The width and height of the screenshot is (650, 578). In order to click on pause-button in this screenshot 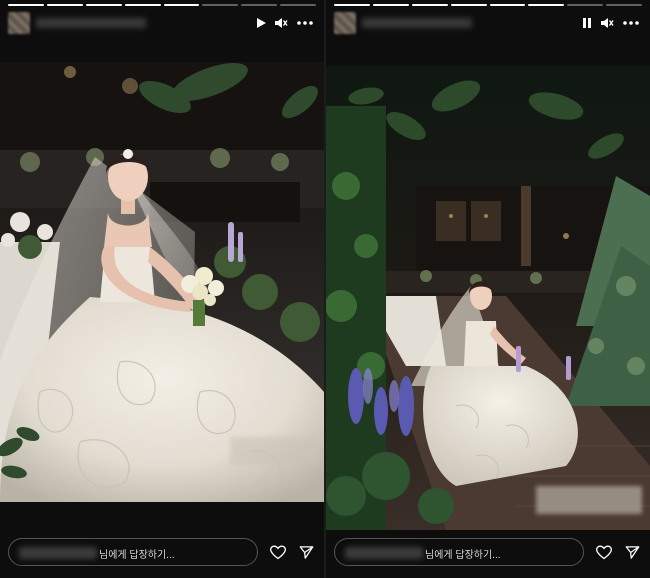, I will do `click(587, 23)`.